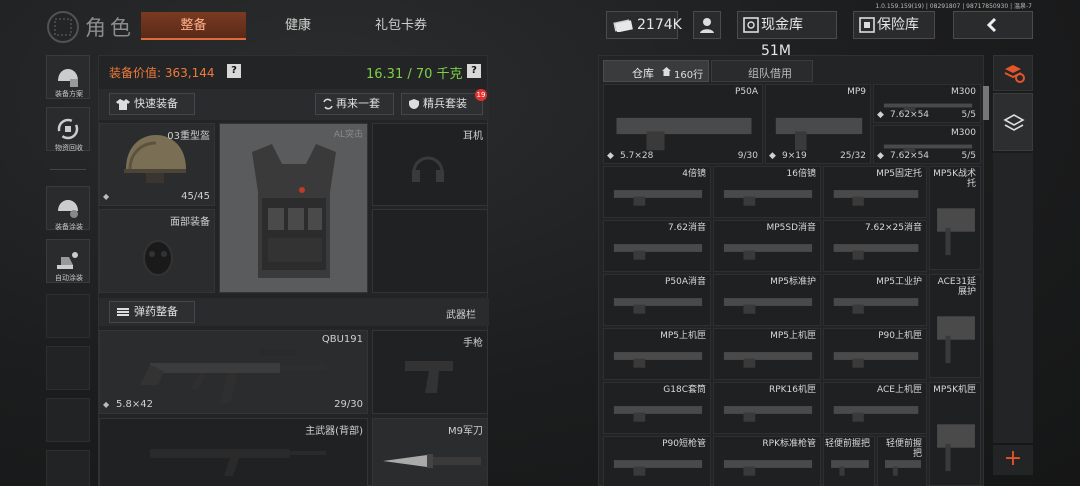 Image resolution: width=1080 pixels, height=486 pixels. Describe the element at coordinates (685, 282) in the screenshot. I see `item-name: P50A消音` at that location.